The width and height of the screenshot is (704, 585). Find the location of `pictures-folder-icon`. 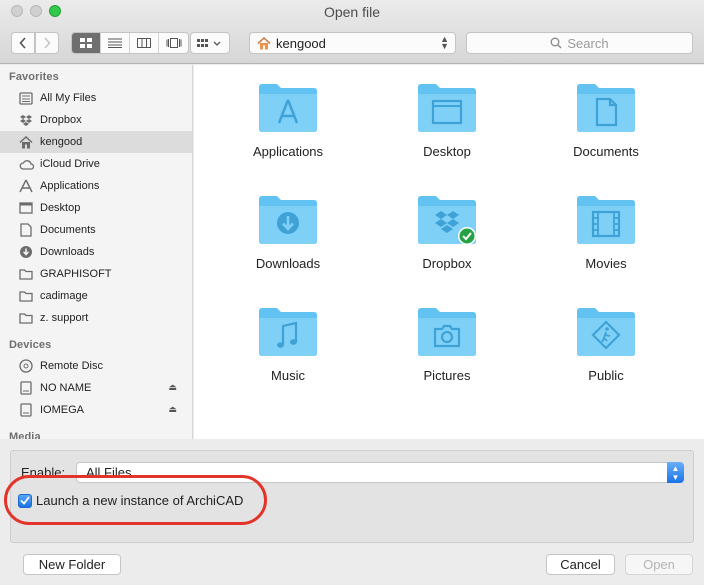

pictures-folder-icon is located at coordinates (447, 332).